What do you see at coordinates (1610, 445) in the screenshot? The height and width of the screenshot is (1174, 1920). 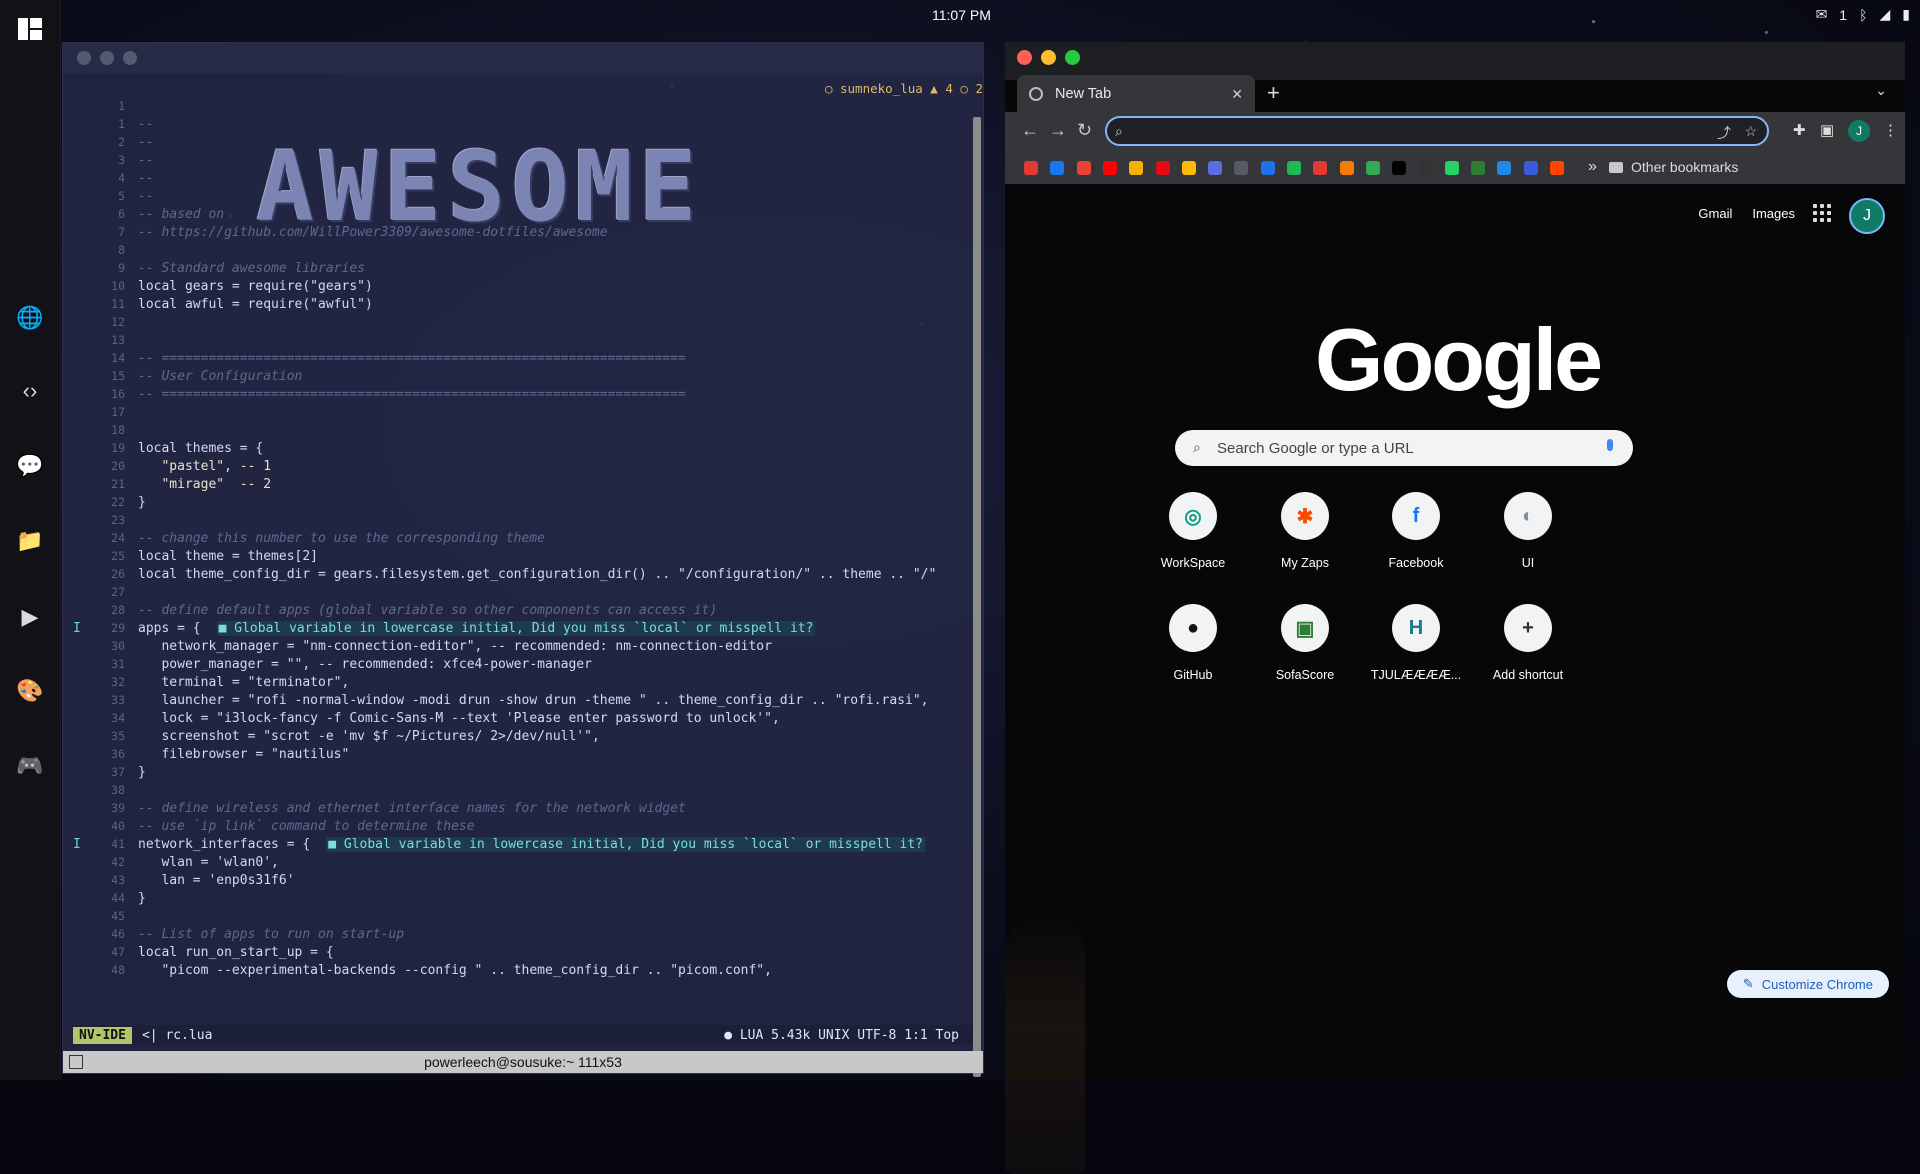 I see `microphone-icon` at bounding box center [1610, 445].